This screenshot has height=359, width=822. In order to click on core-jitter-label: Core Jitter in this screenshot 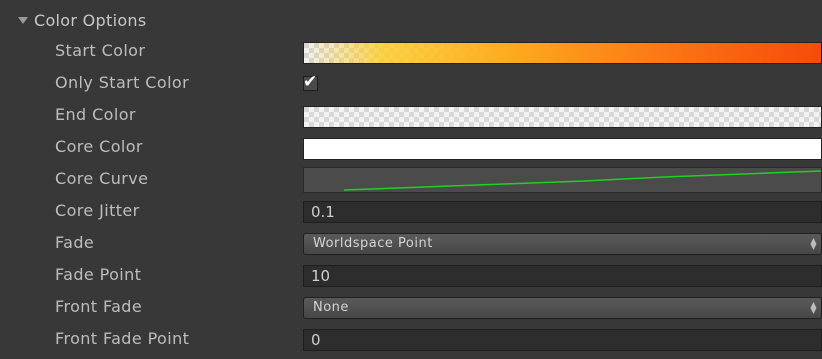, I will do `click(97, 210)`.